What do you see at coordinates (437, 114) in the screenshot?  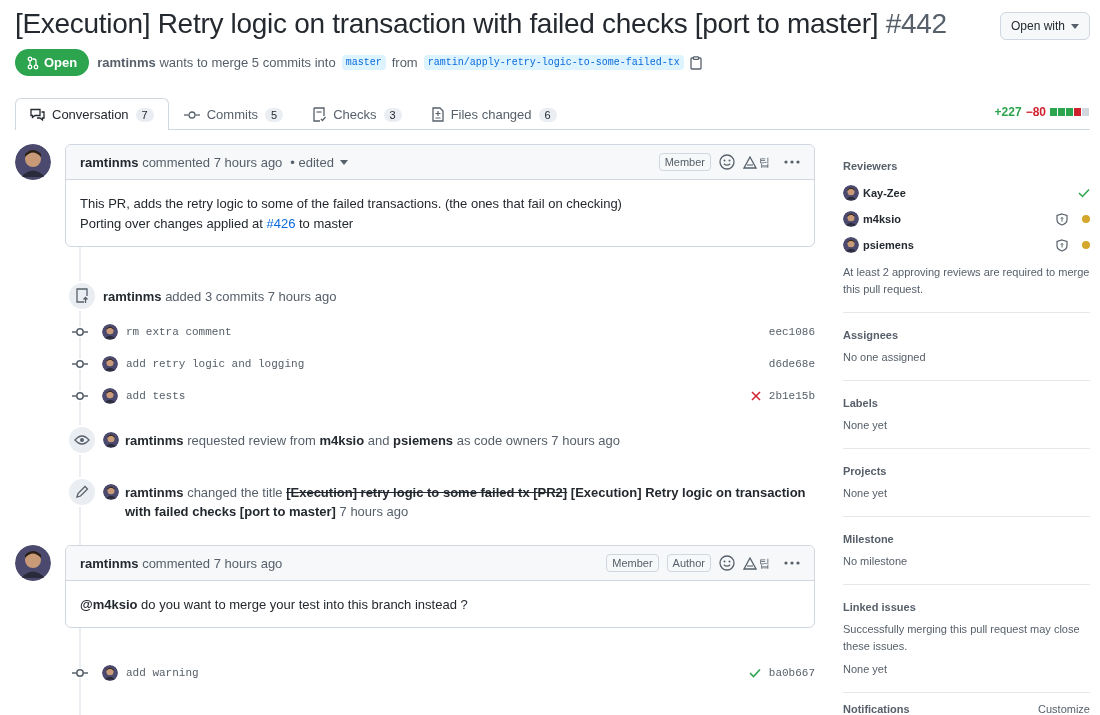 I see `file-diff-icon` at bounding box center [437, 114].